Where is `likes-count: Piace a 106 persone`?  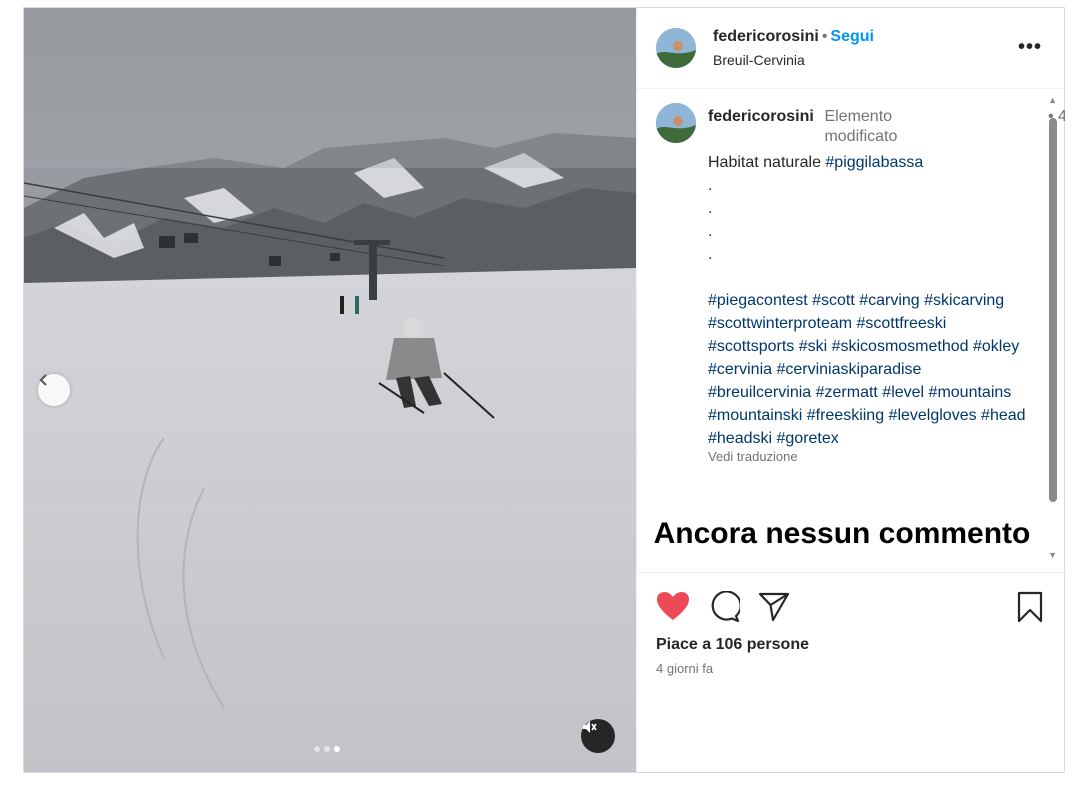
likes-count: Piace a 106 persone is located at coordinates (732, 645).